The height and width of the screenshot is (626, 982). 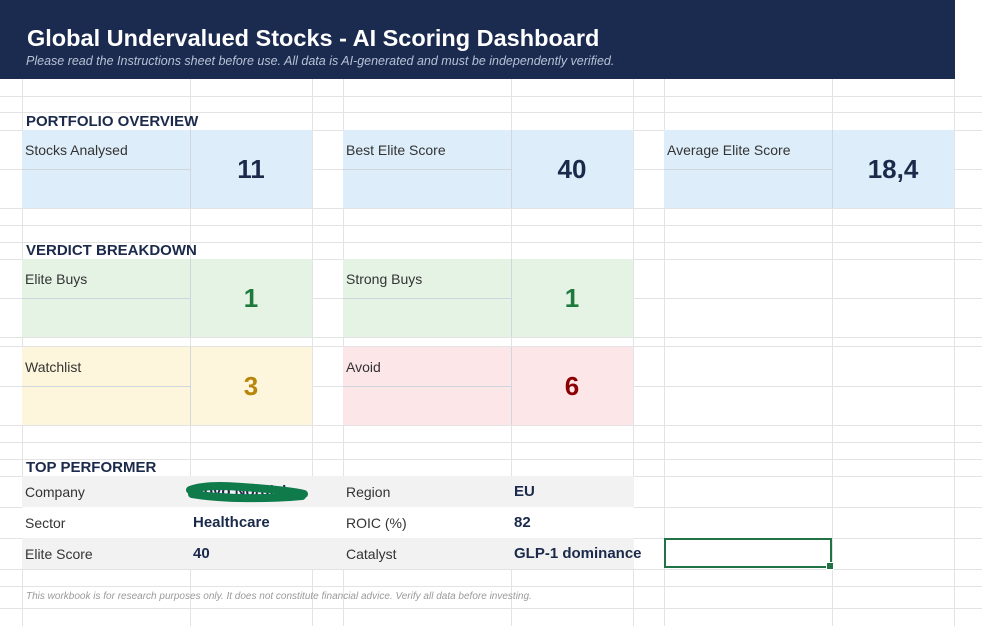 I want to click on elite-buys-value: 1, so click(x=251, y=297).